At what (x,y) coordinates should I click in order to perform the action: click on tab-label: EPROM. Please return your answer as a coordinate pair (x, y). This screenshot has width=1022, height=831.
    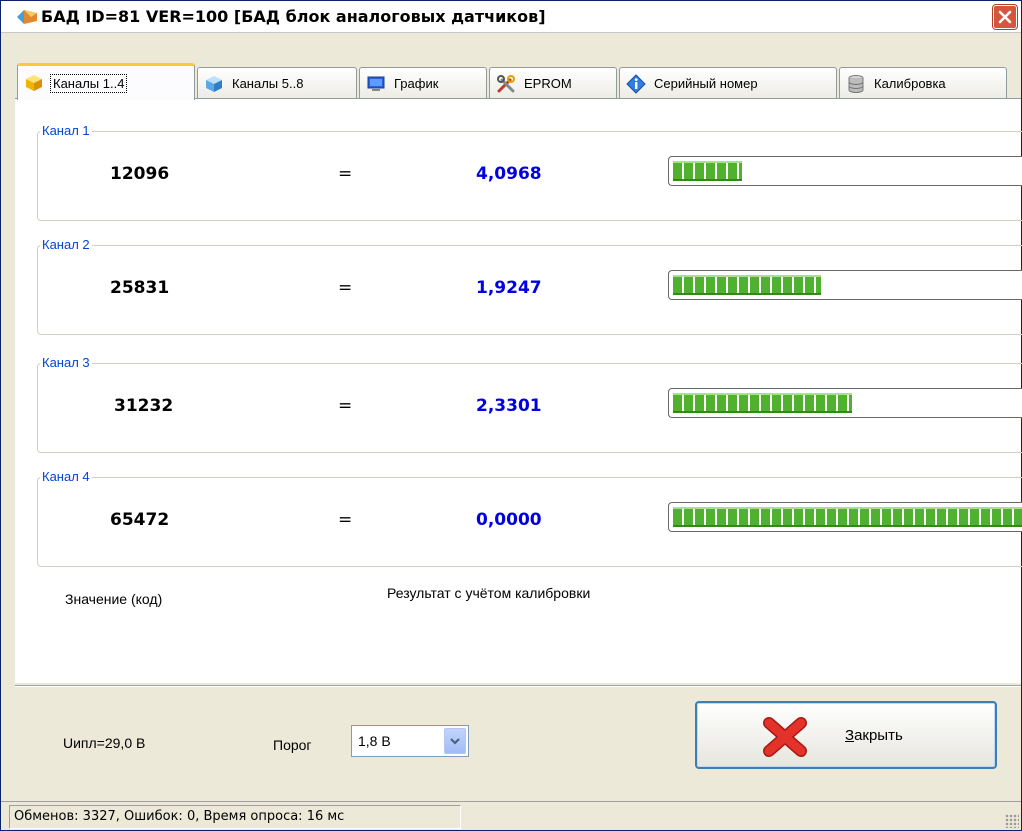
    Looking at the image, I should click on (548, 83).